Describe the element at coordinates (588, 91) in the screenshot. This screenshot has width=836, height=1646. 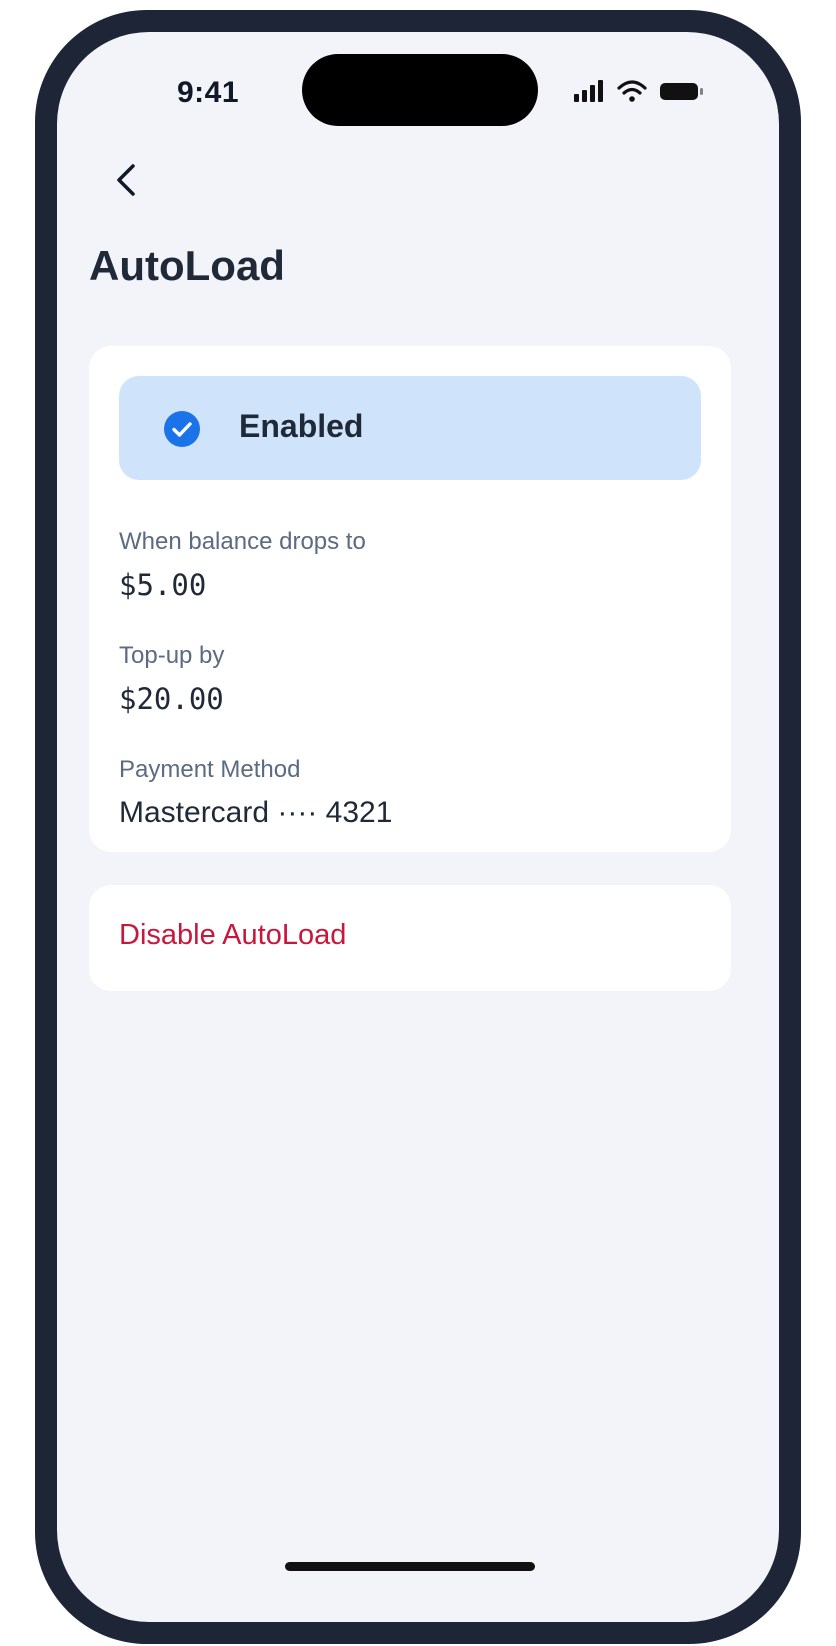
I see `signal-icon` at that location.